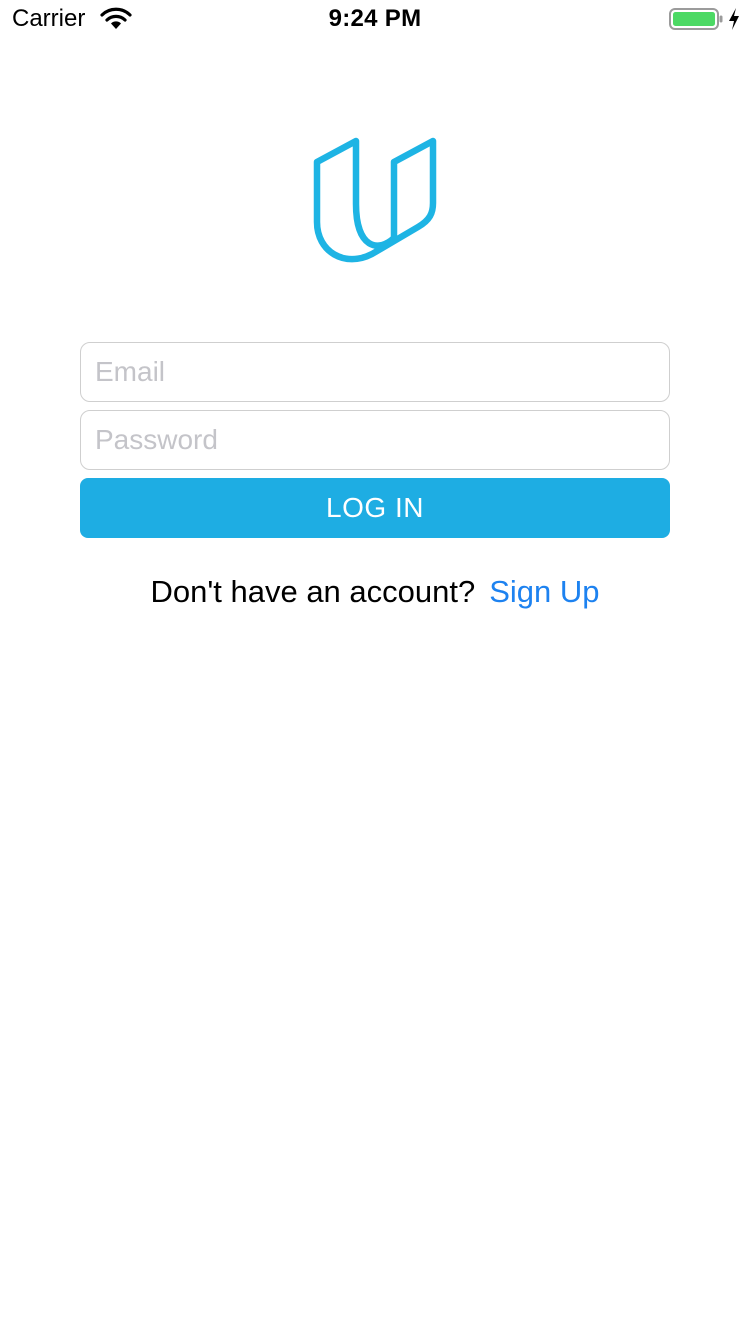 This screenshot has width=750, height=1332. What do you see at coordinates (544, 591) in the screenshot?
I see `signup-link: Sign Up` at bounding box center [544, 591].